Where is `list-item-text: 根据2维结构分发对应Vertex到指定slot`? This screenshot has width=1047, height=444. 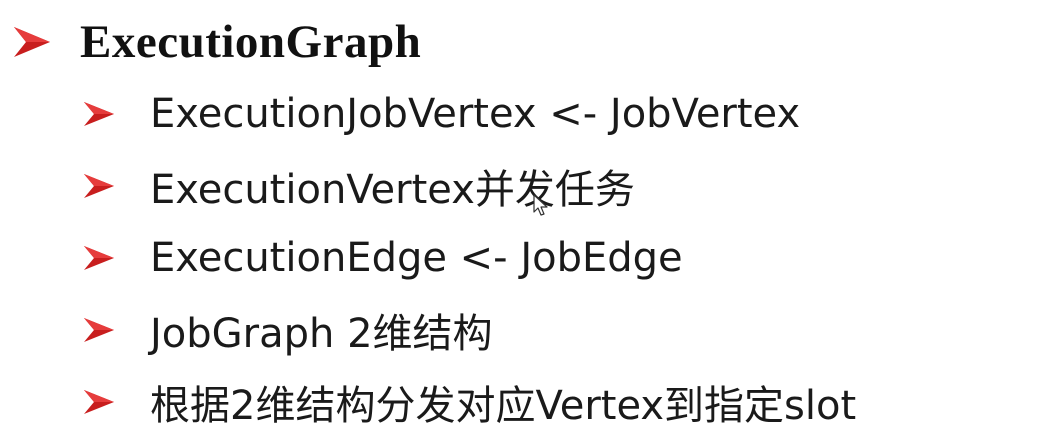
list-item-text: 根据2维结构分发对应Vertex到指定slot is located at coordinates (503, 406).